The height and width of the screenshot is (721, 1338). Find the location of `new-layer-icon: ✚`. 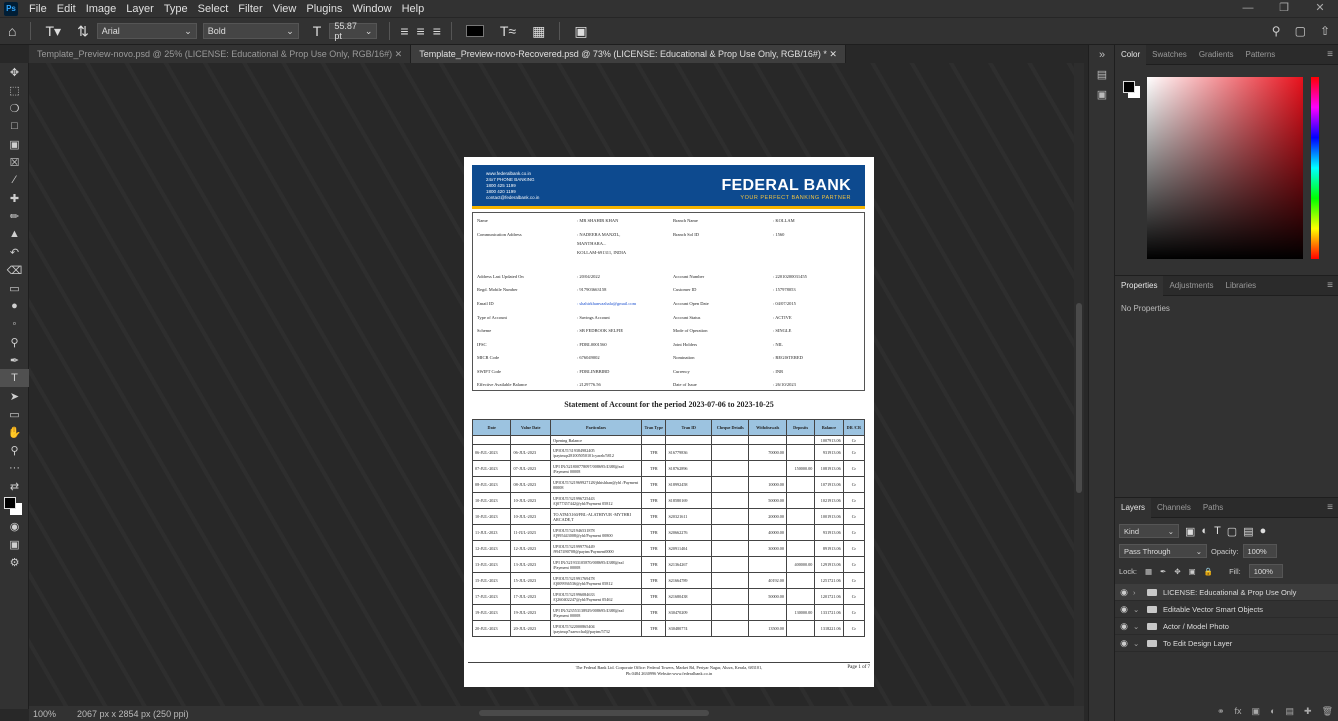

new-layer-icon: ✚ is located at coordinates (1308, 711).